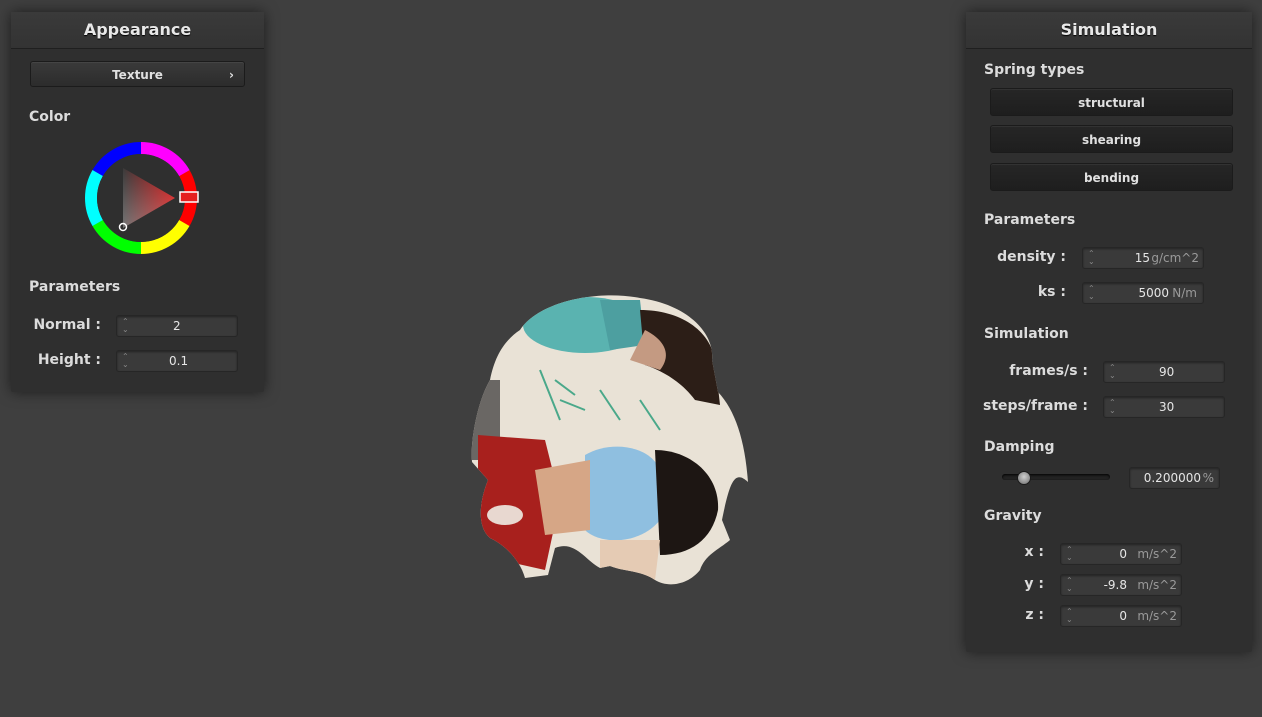 This screenshot has width=1262, height=717. What do you see at coordinates (1030, 220) in the screenshot?
I see `sim-parameters-label: Parameters` at bounding box center [1030, 220].